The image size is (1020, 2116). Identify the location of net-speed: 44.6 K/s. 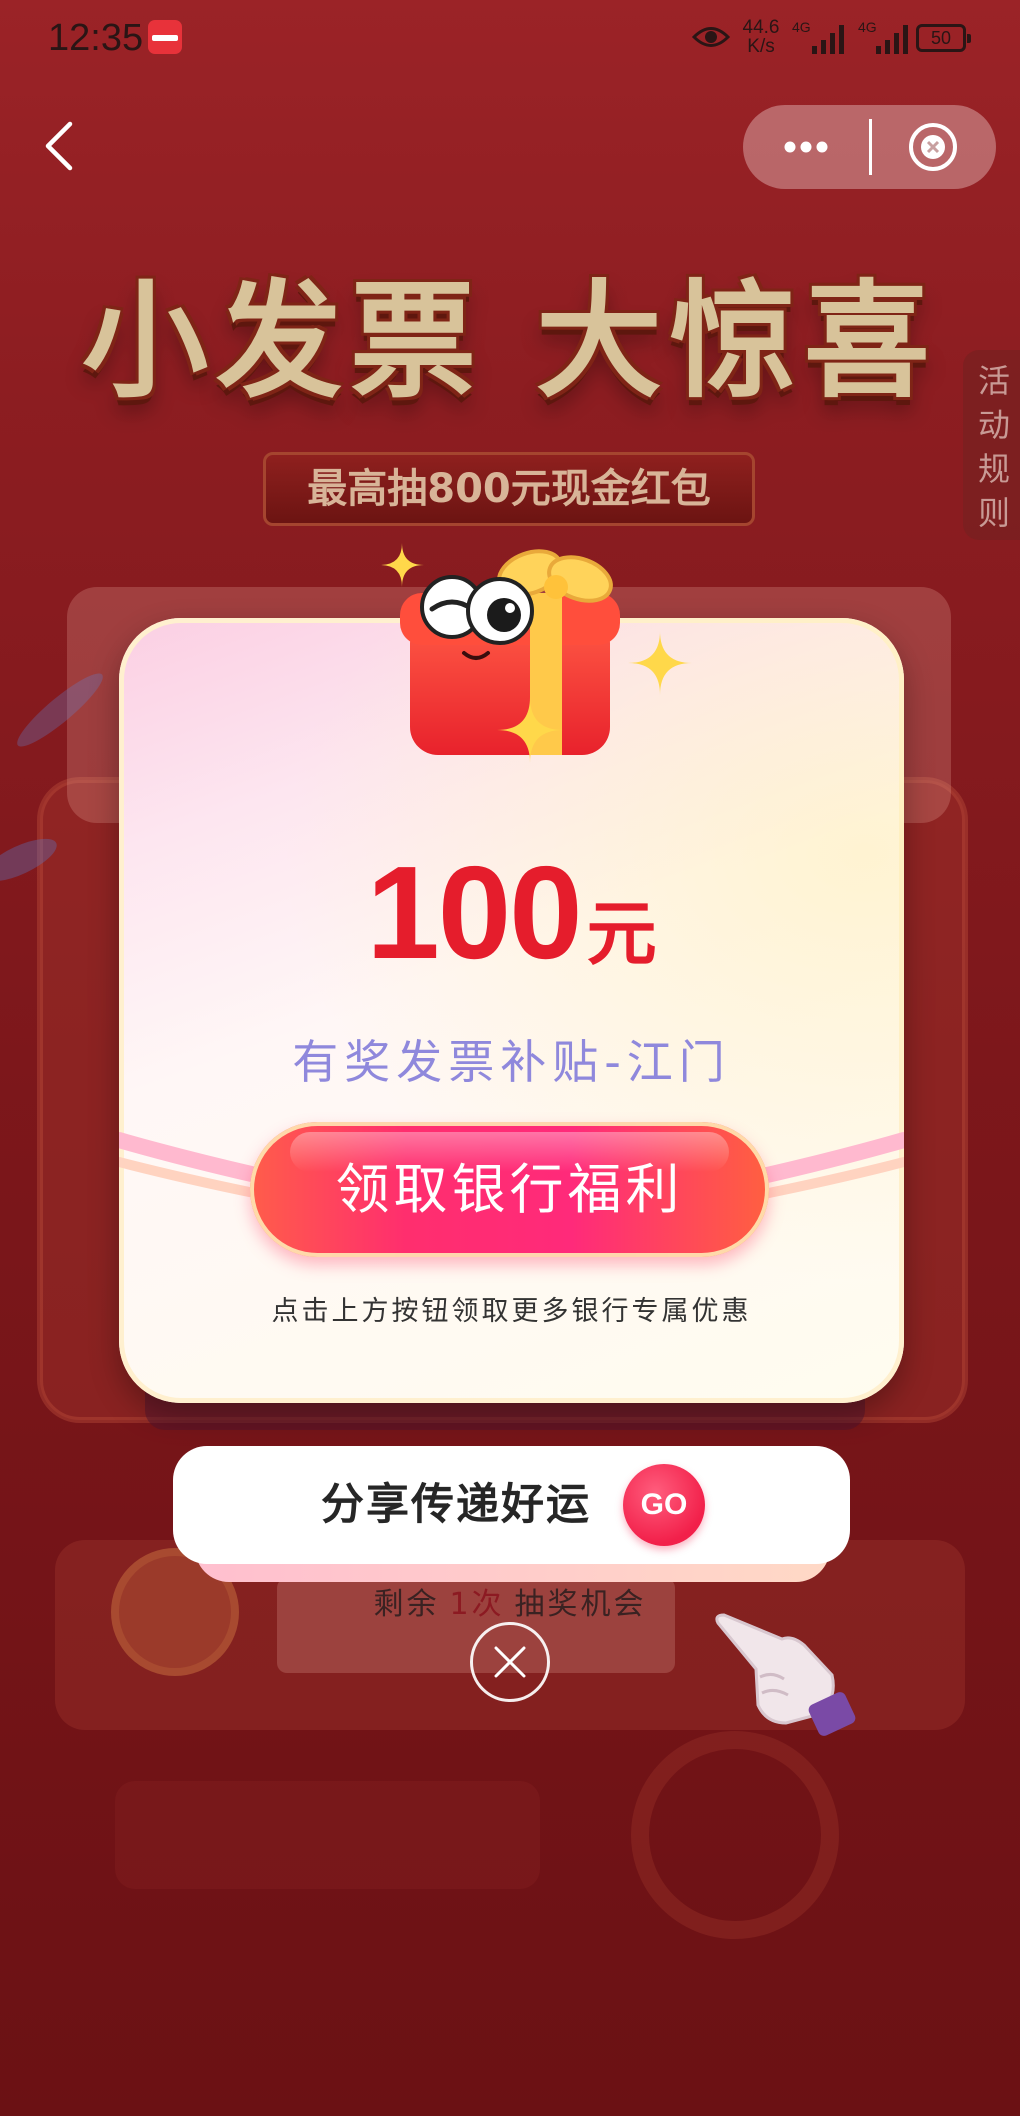
(761, 37).